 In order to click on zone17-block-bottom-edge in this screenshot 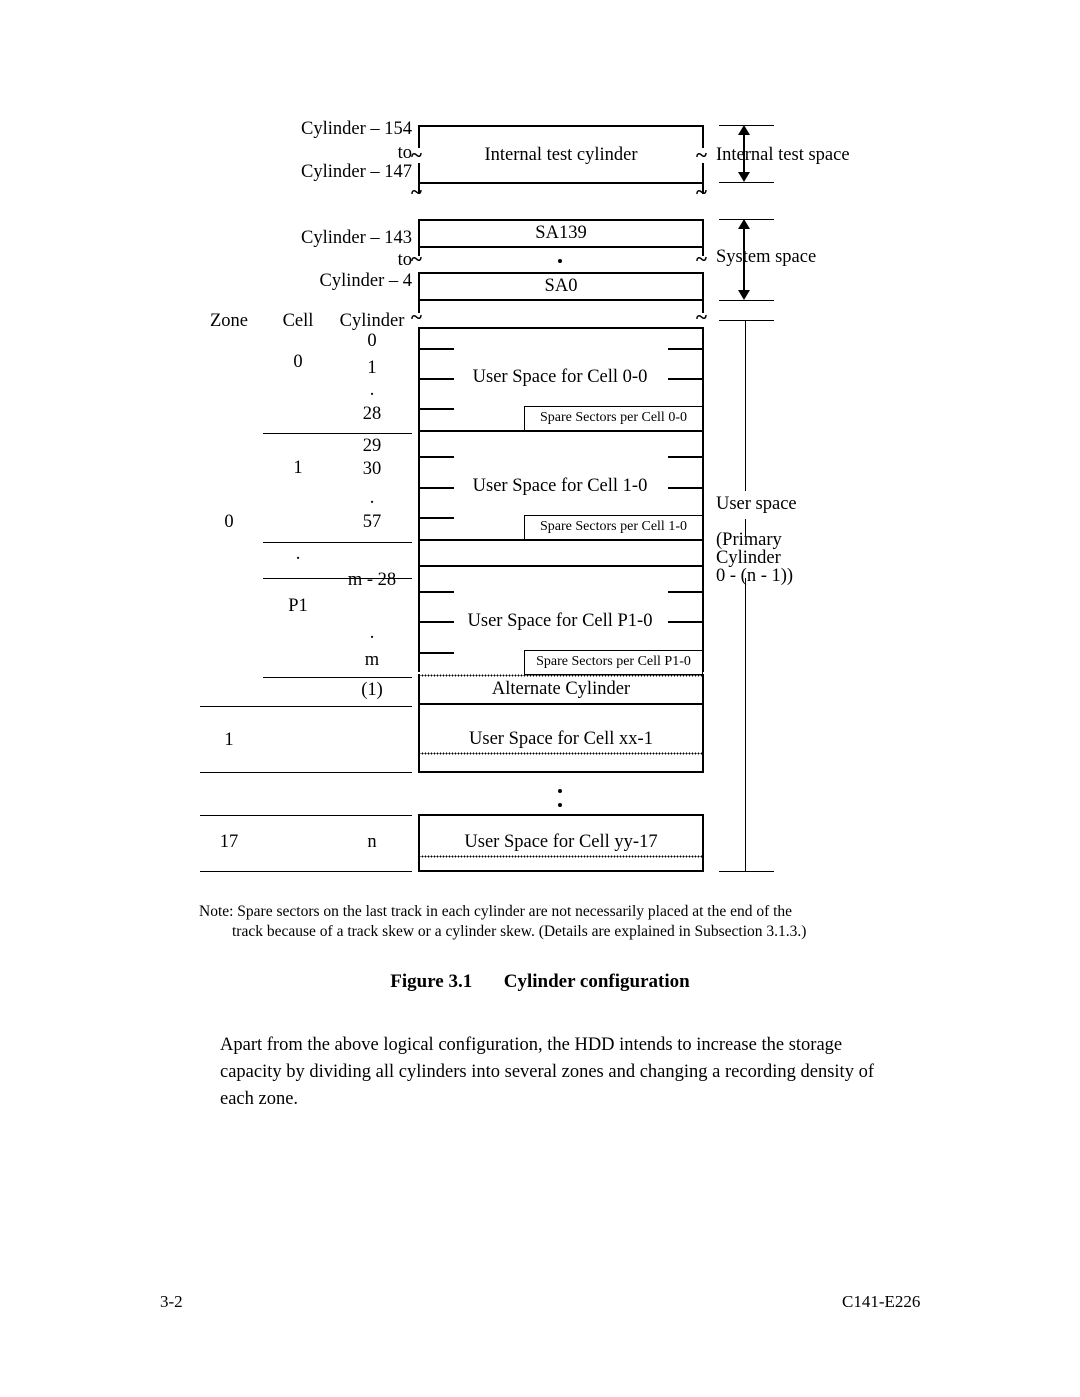, I will do `click(561, 871)`.